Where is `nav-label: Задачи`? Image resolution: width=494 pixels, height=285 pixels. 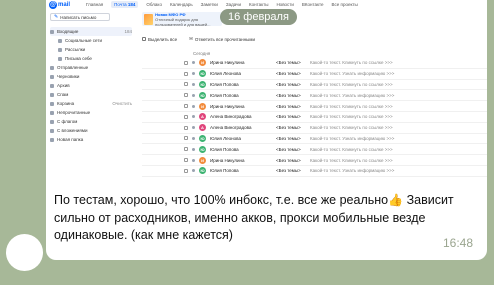
nav-label: Задачи is located at coordinates (233, 4).